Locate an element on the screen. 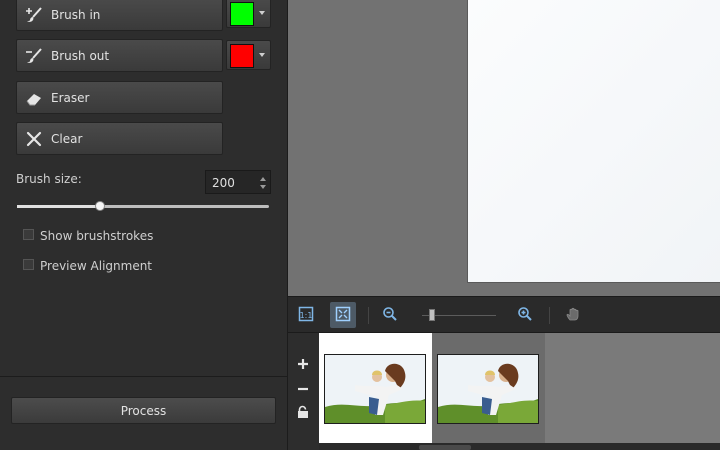  brush-plus-icon is located at coordinates (34, 15).